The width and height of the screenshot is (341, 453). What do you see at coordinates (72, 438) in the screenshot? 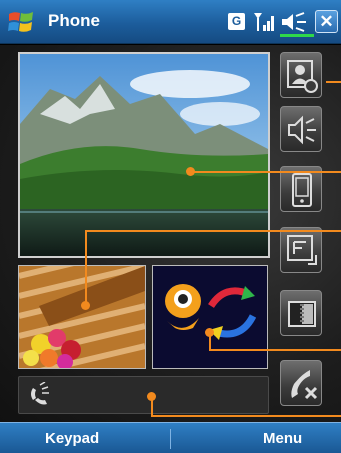
I see `keypad-softkey: Keypad` at bounding box center [72, 438].